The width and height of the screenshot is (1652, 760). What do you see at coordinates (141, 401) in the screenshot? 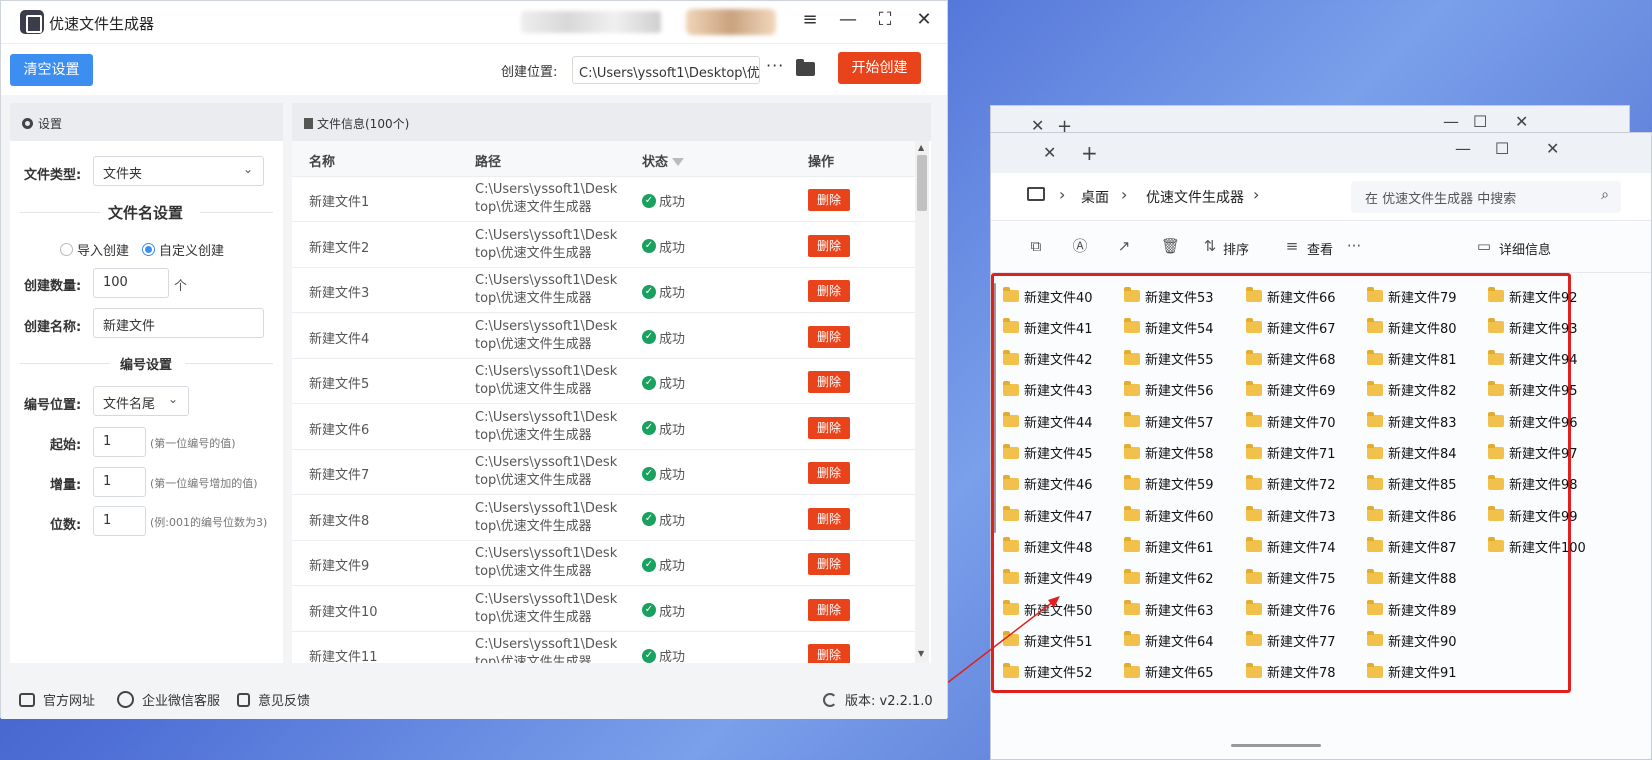
I see `num-pos-select: 文件名尾 ⌄` at bounding box center [141, 401].